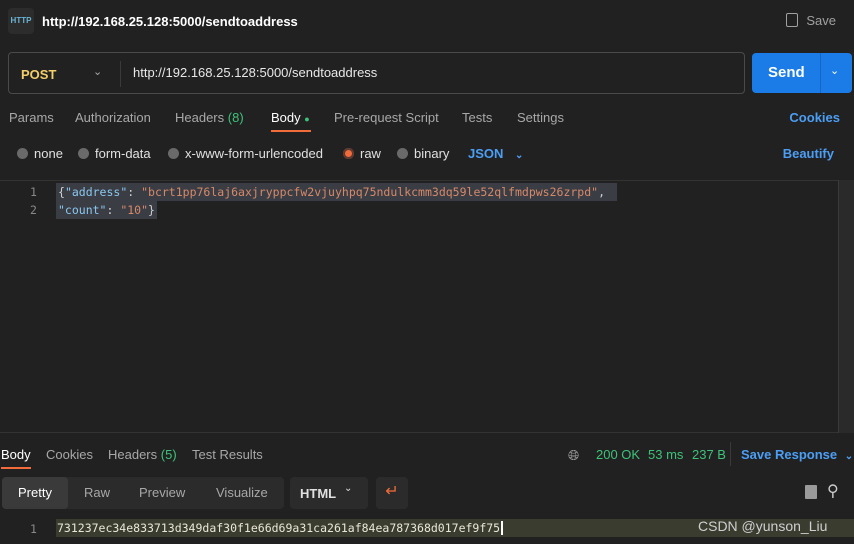 The width and height of the screenshot is (854, 544). Describe the element at coordinates (21, 21) in the screenshot. I see `http-request-icon: HTTP` at that location.